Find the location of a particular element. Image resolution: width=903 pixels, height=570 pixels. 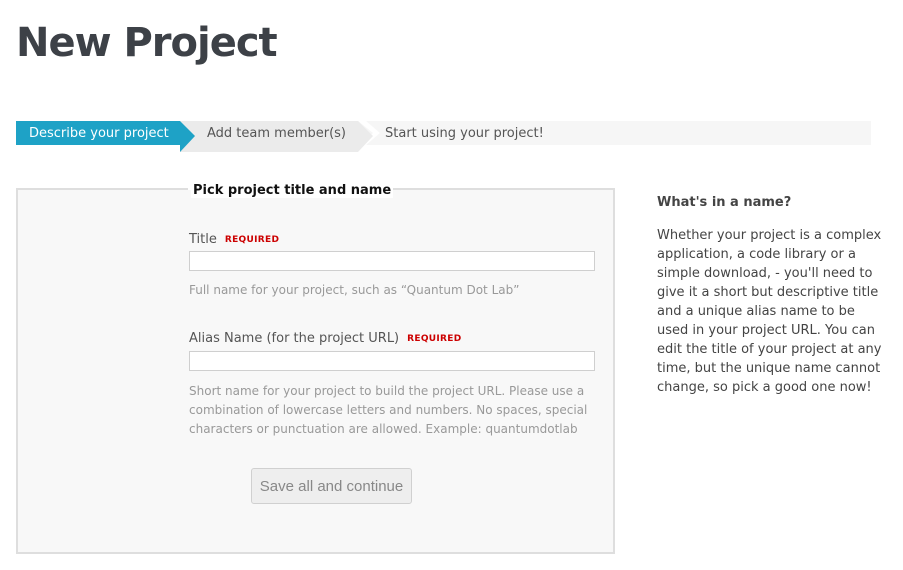

form-legend: Pick project title and name is located at coordinates (292, 190).